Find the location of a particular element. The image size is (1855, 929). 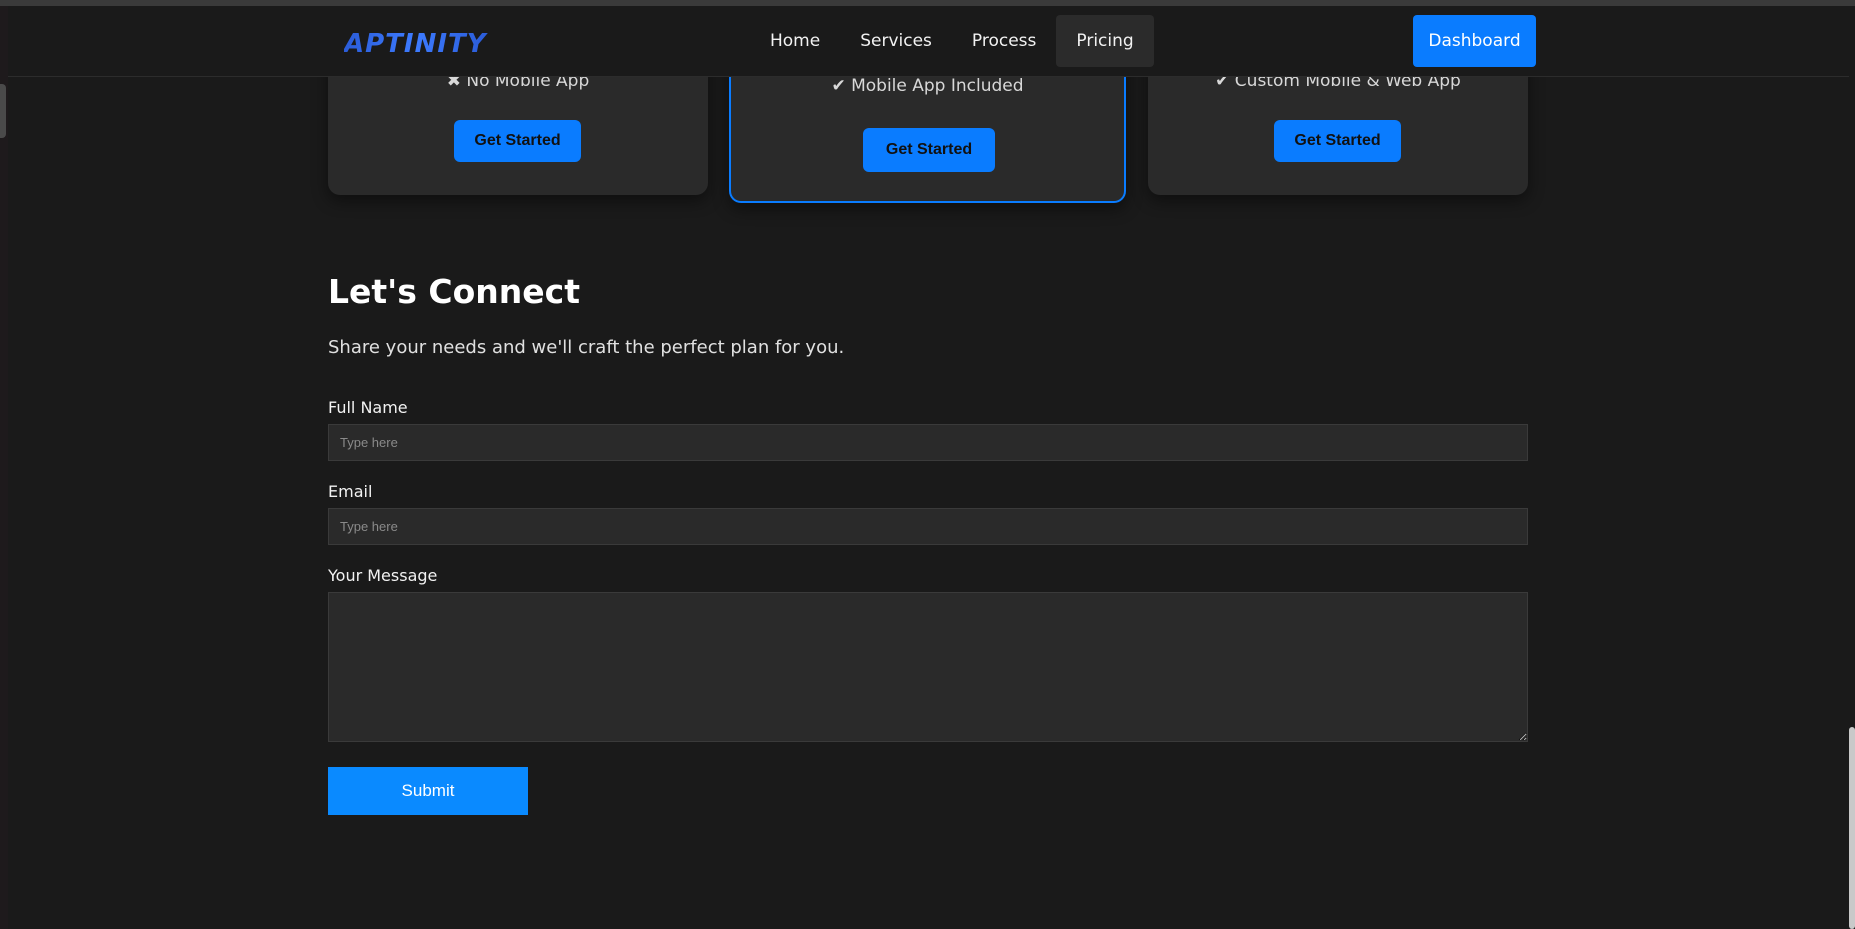

dashboard-button: Dashboard is located at coordinates (1474, 41).